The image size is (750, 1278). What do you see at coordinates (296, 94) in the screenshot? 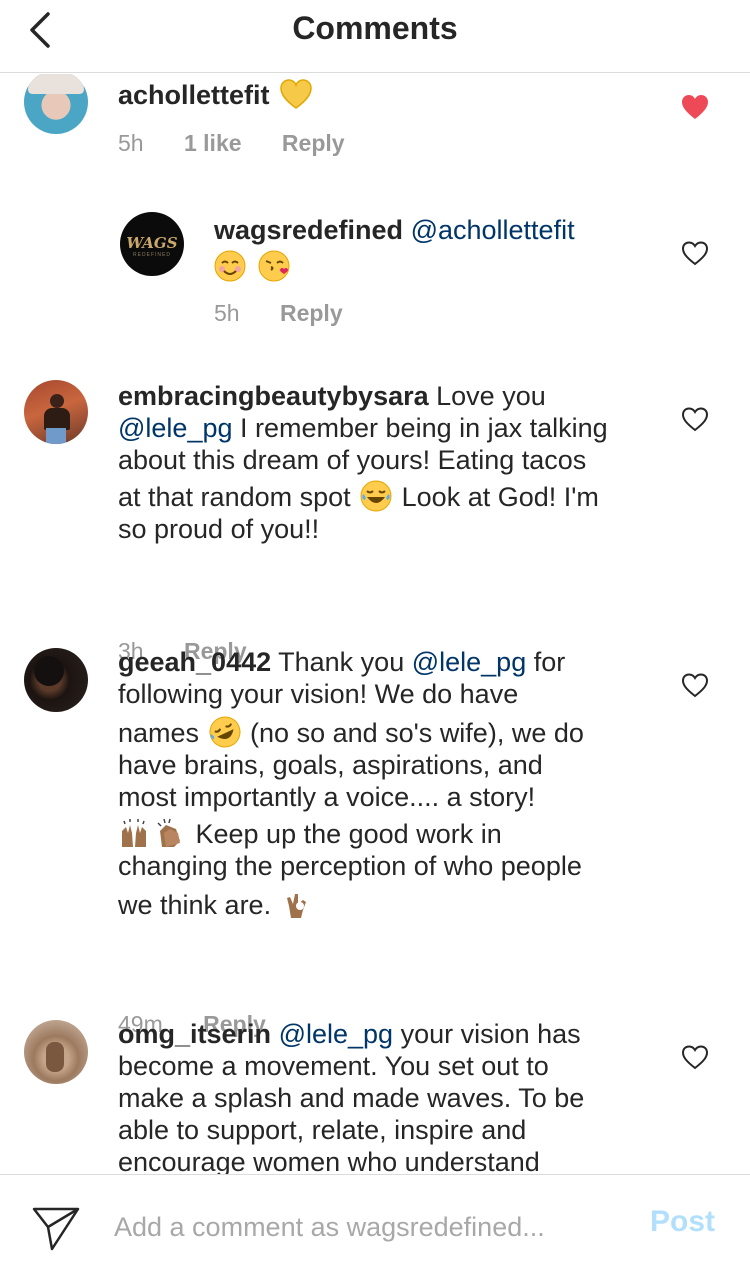
I see `yellow-heart-emoji` at bounding box center [296, 94].